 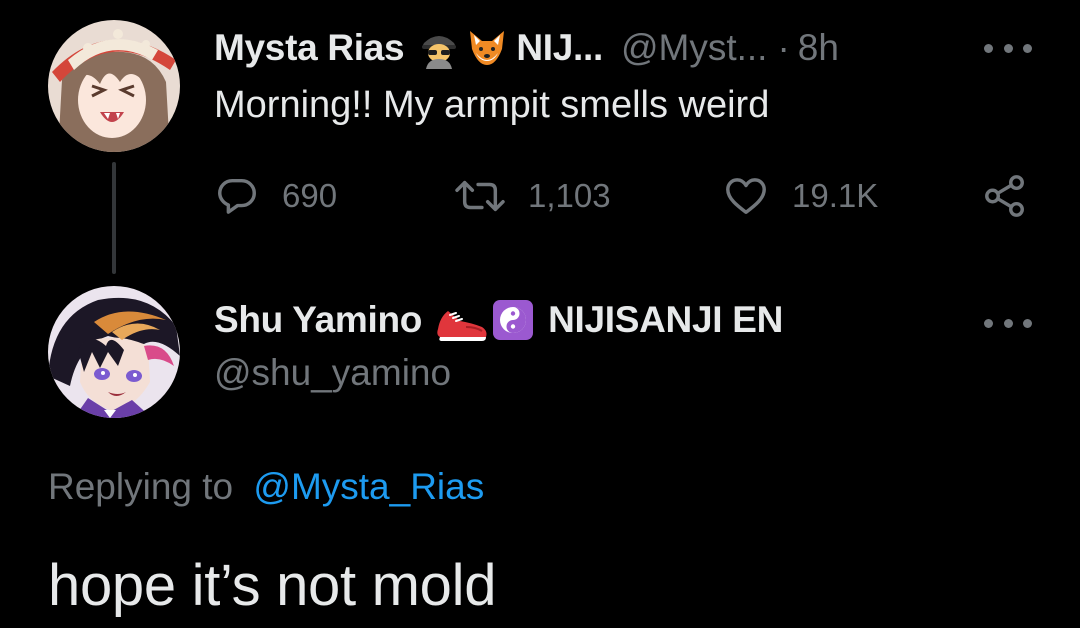 What do you see at coordinates (114, 352) in the screenshot?
I see `avatar-shu-yamino` at bounding box center [114, 352].